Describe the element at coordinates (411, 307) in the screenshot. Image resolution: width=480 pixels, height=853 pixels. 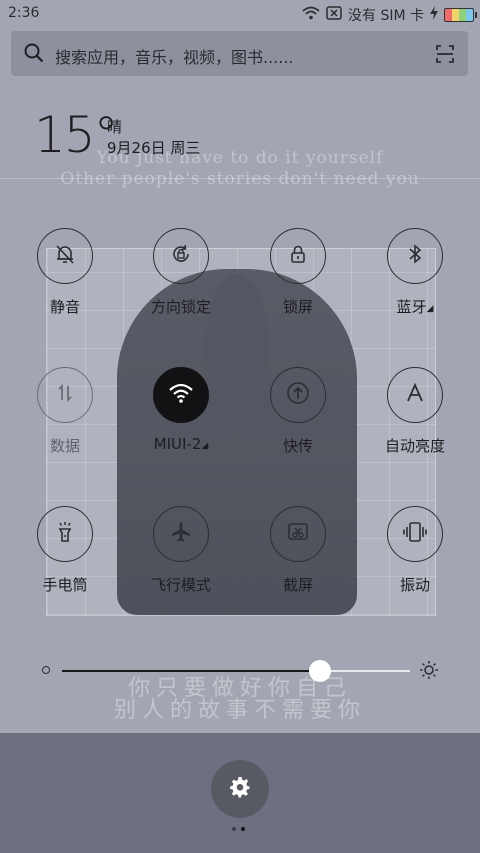
I see `toggle-bluetooth-text: 蓝牙` at that location.